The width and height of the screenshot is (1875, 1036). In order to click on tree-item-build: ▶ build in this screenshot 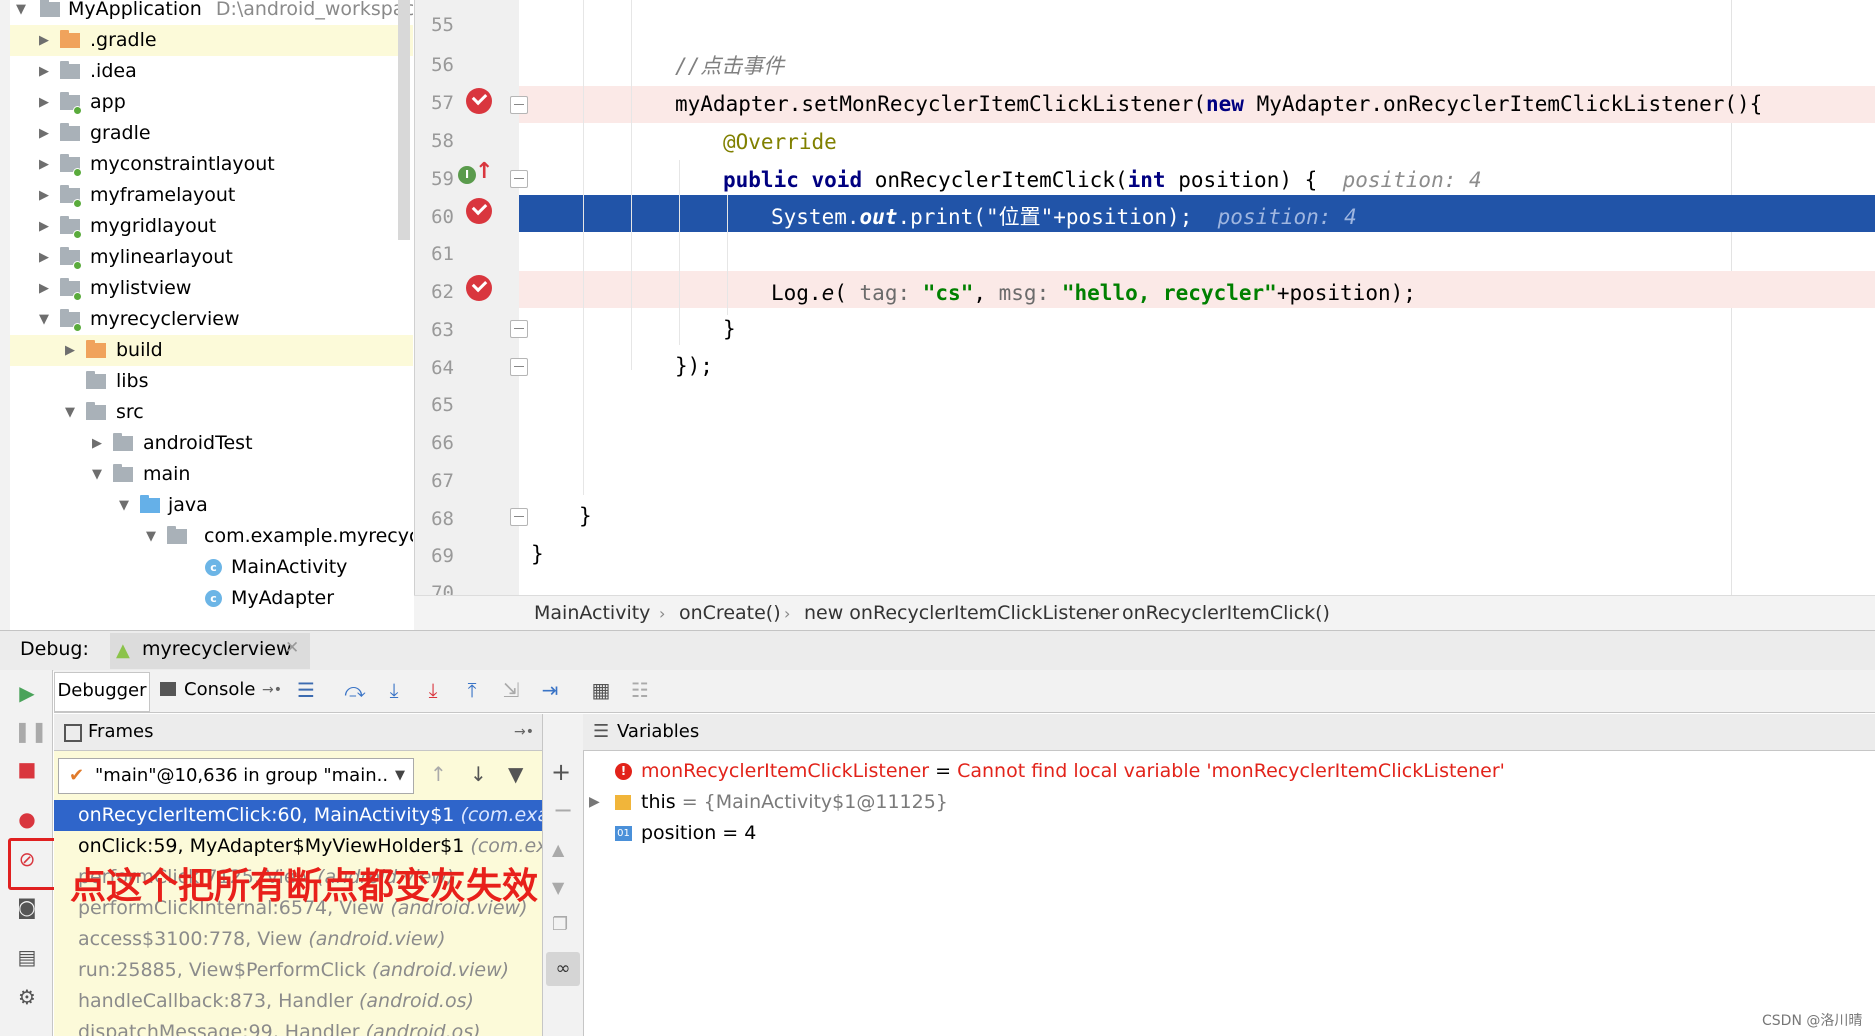, I will do `click(211, 350)`.